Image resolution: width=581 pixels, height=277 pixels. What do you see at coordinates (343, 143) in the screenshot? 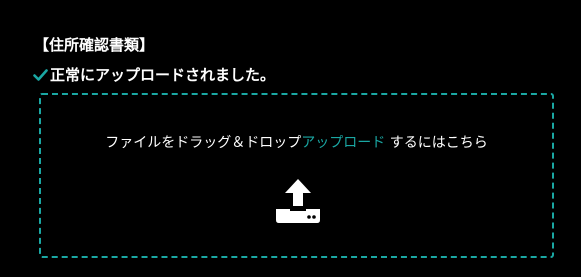
I see `upload-link: アップロード` at bounding box center [343, 143].